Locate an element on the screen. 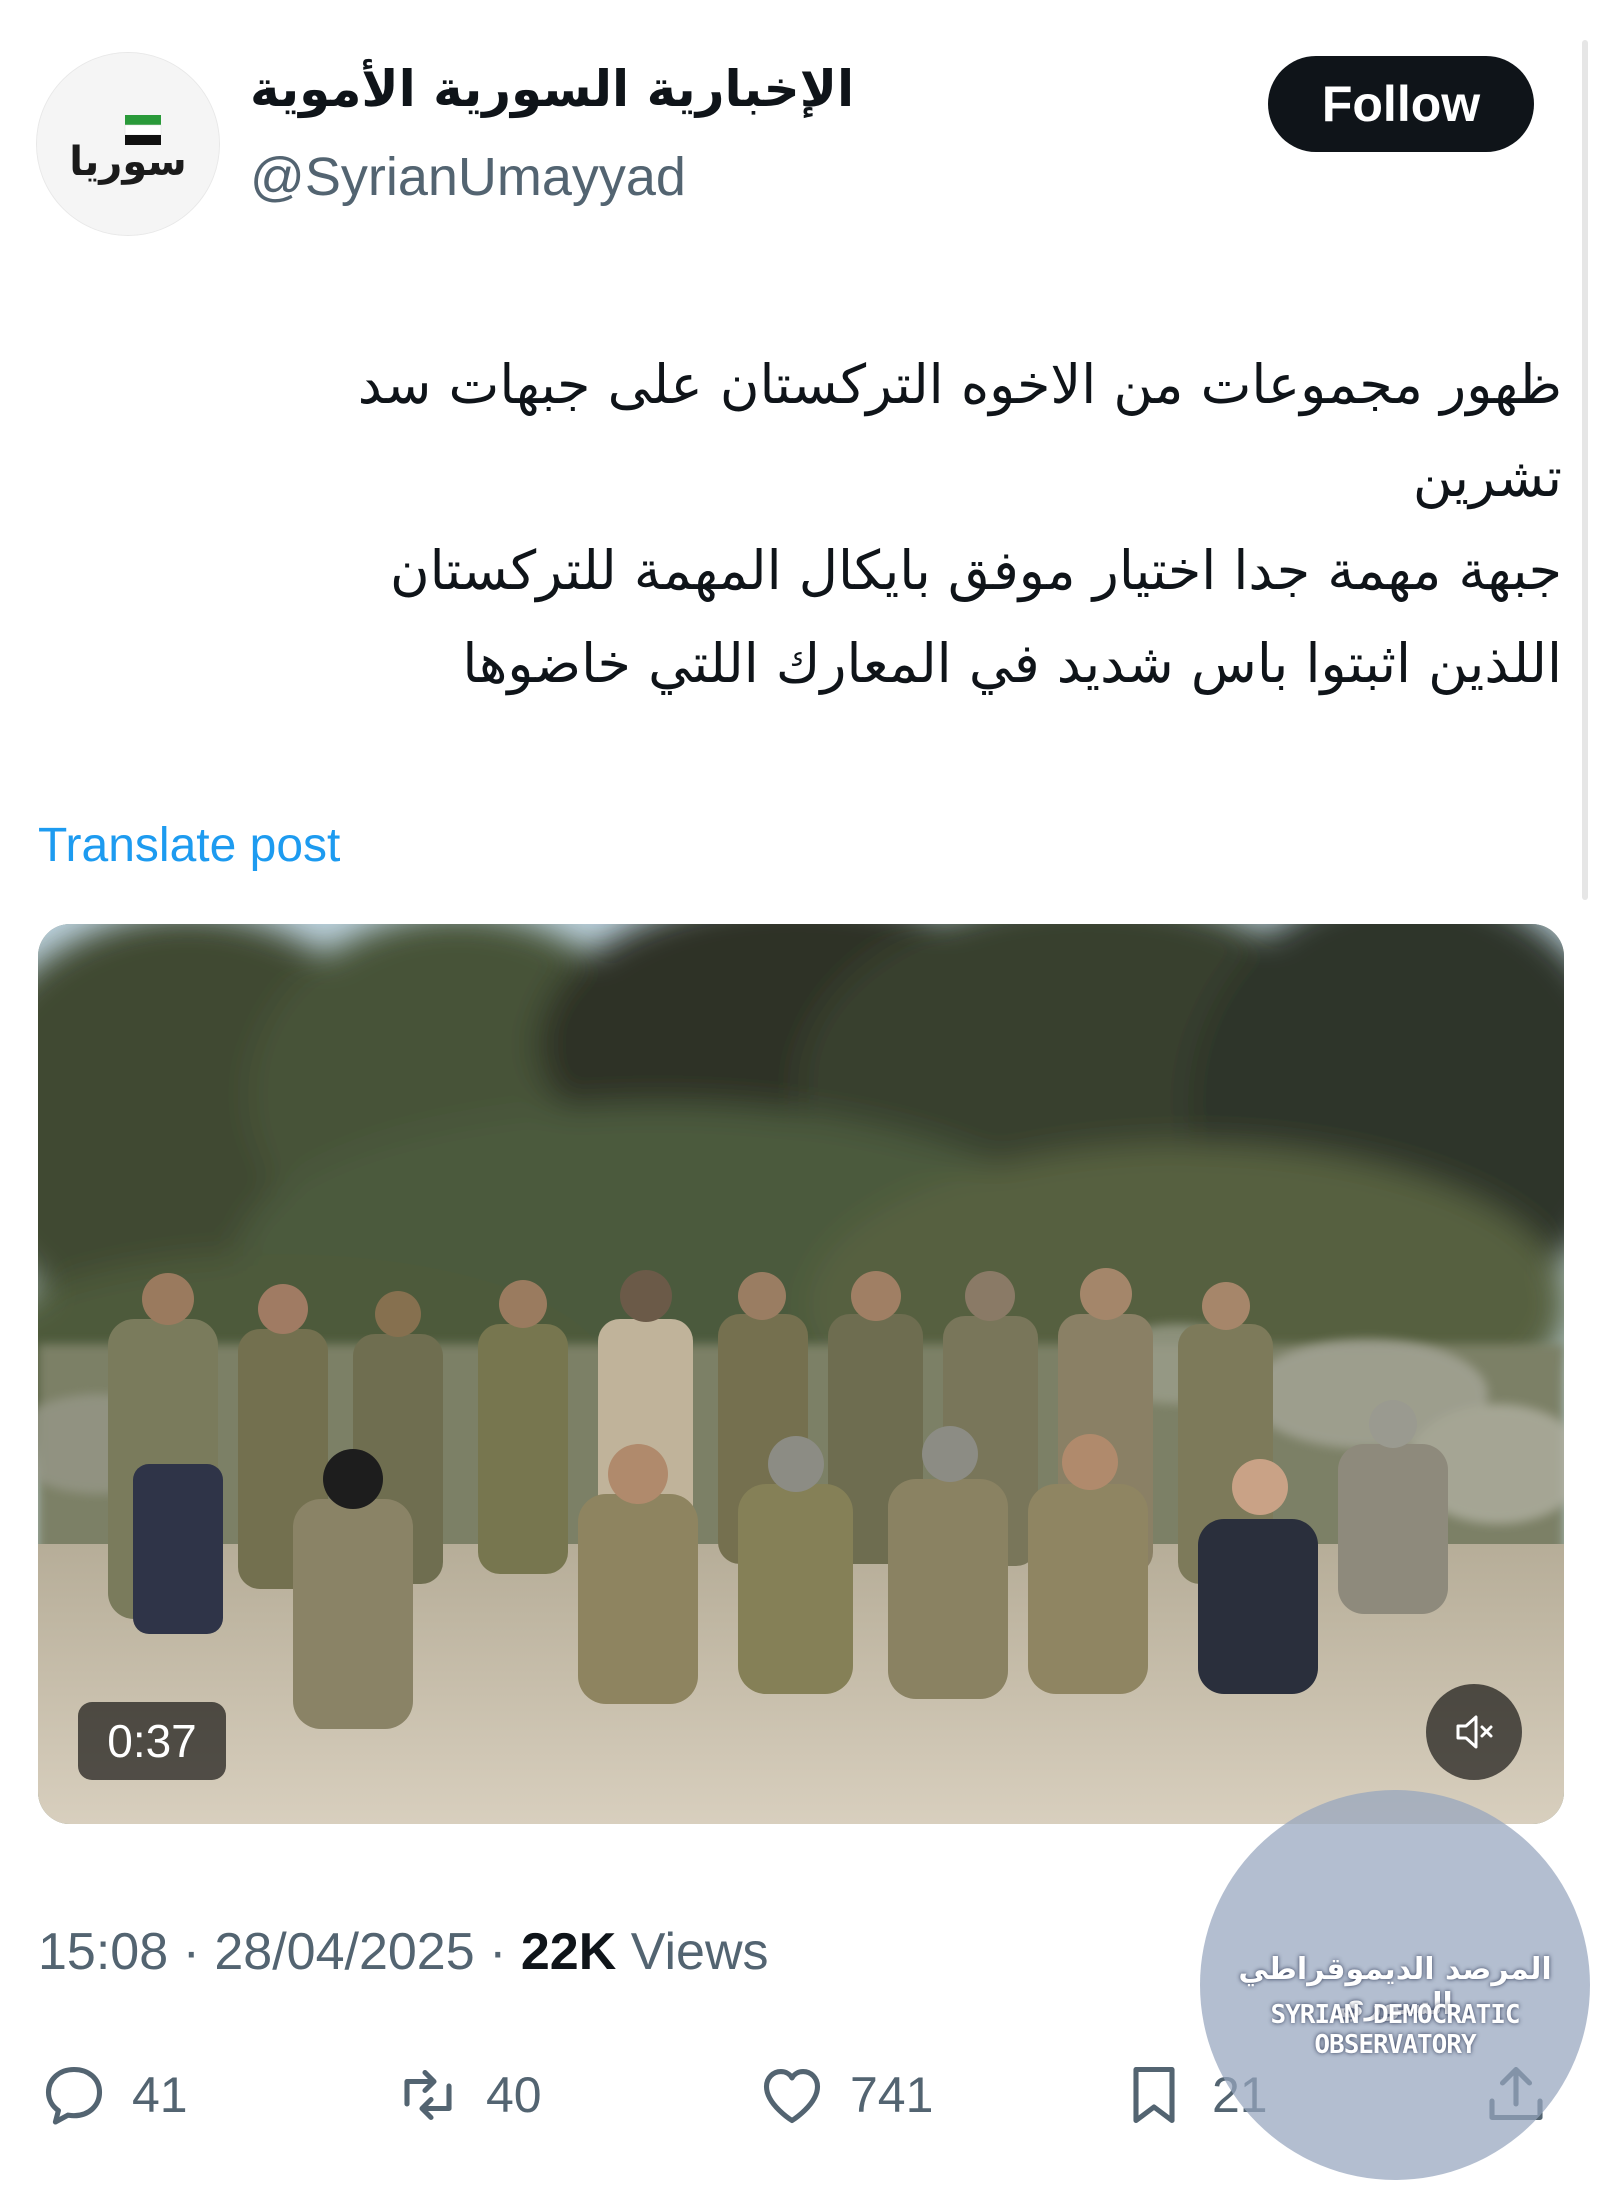  post-meta: 15:08 · 28/04/2025 · 22K Views is located at coordinates (403, 1952).